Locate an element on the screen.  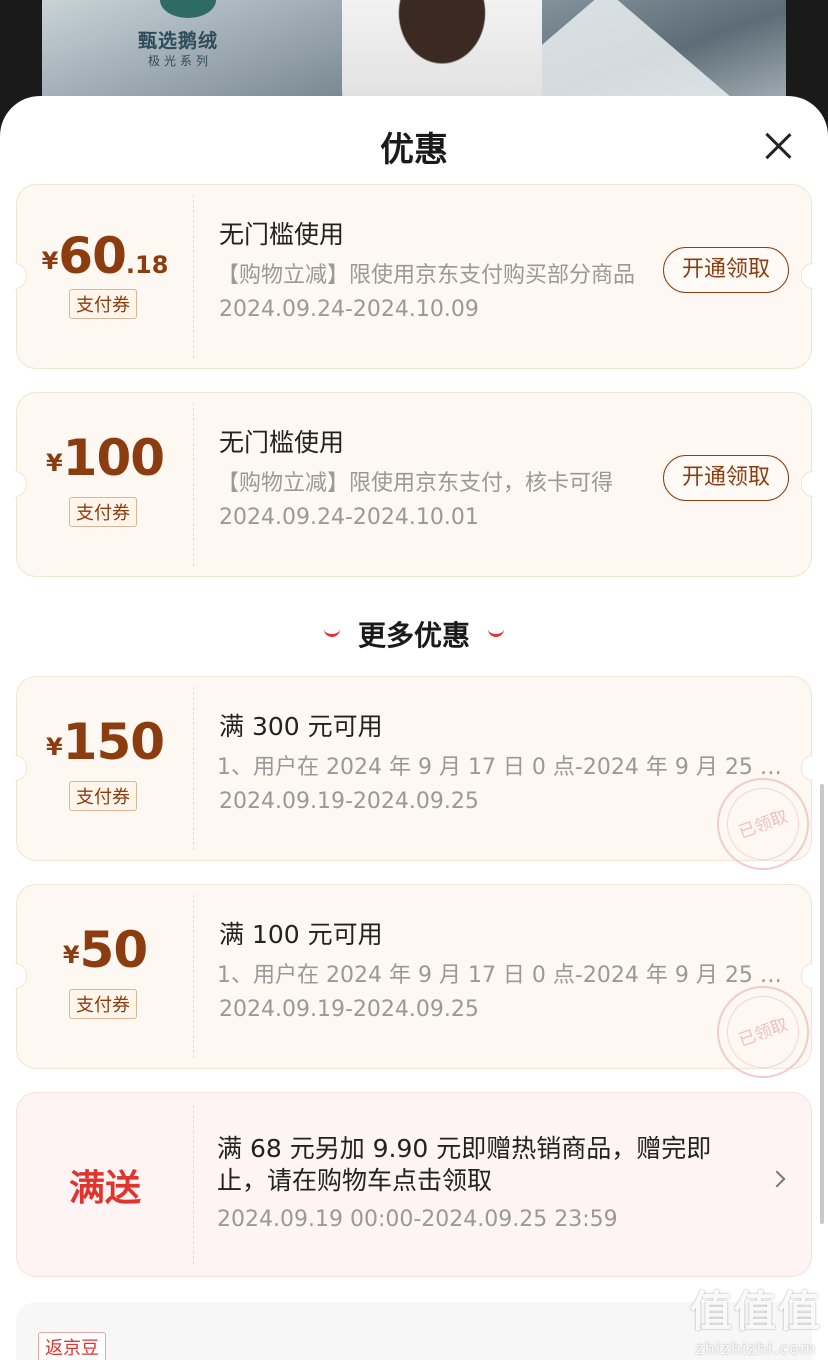
sheet-title: 优惠 is located at coordinates (414, 150).